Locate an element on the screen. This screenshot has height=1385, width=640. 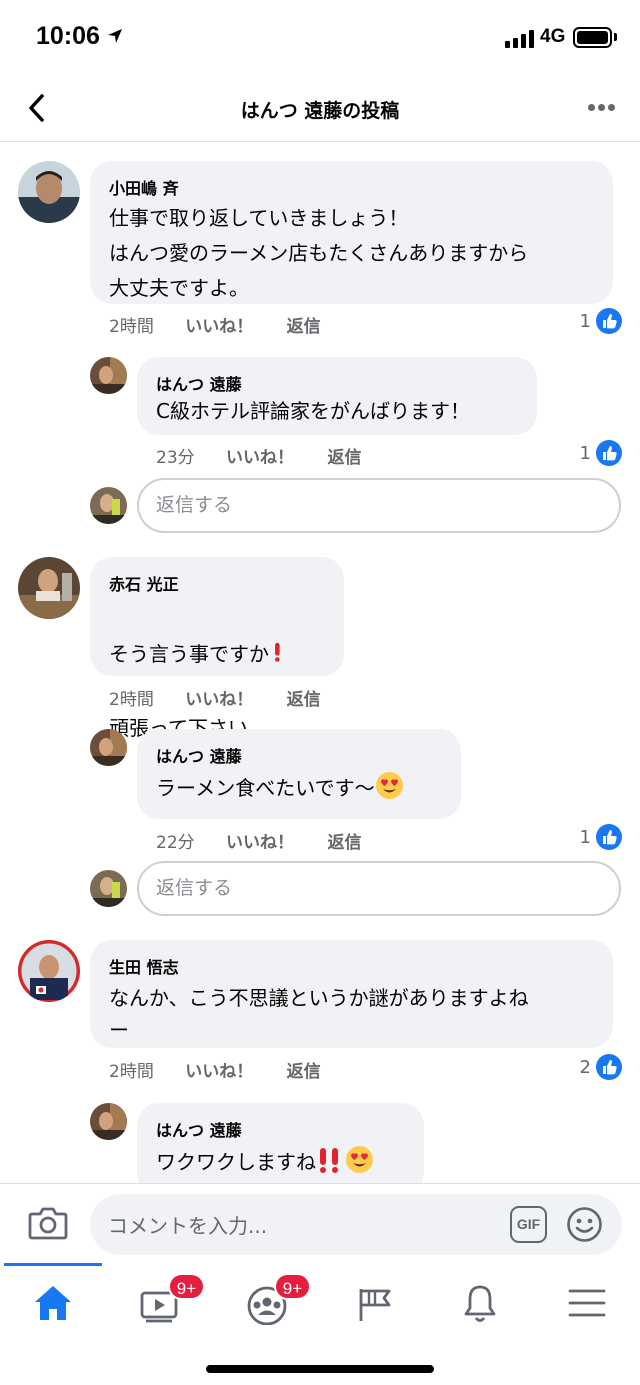
comment-composer: コメントを入力... GIF is located at coordinates (320, 1223).